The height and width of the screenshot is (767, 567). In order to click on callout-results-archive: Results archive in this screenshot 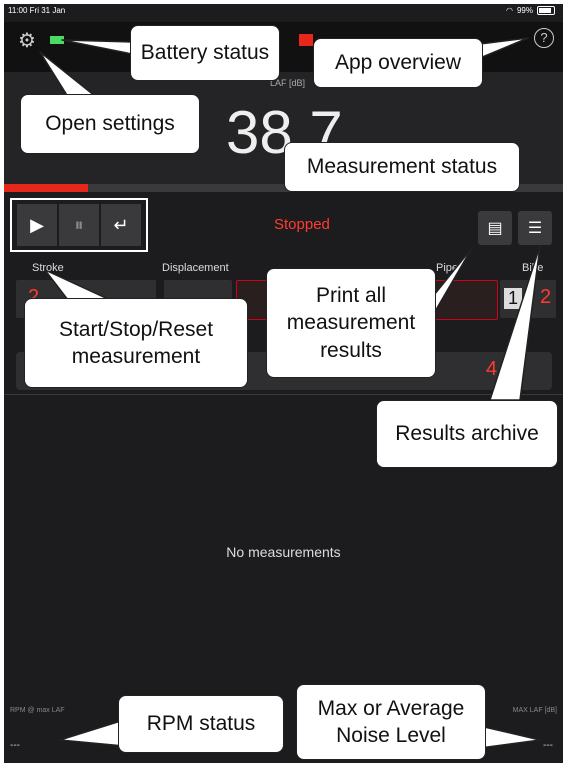, I will do `click(467, 434)`.